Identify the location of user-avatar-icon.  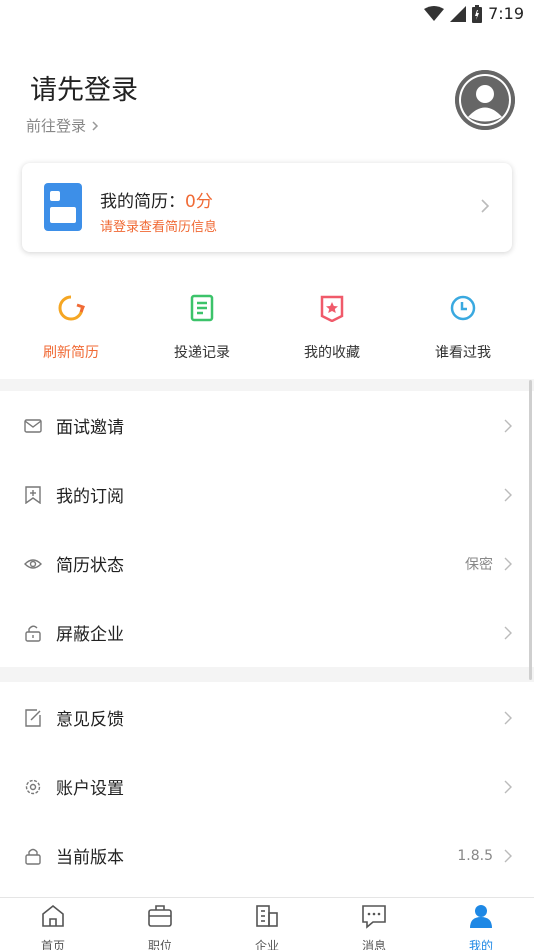
(485, 100).